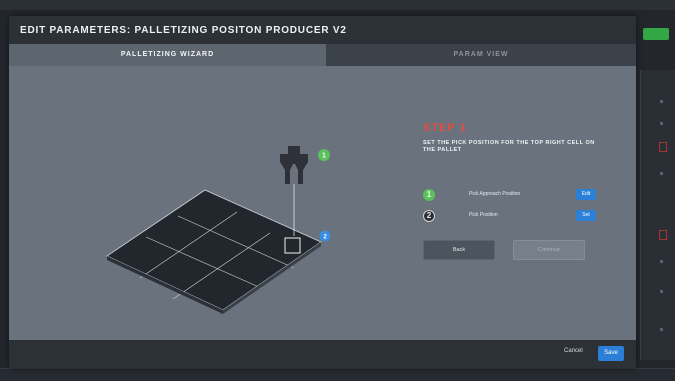  What do you see at coordinates (325, 236) in the screenshot?
I see `pick-position-marker: 2` at bounding box center [325, 236].